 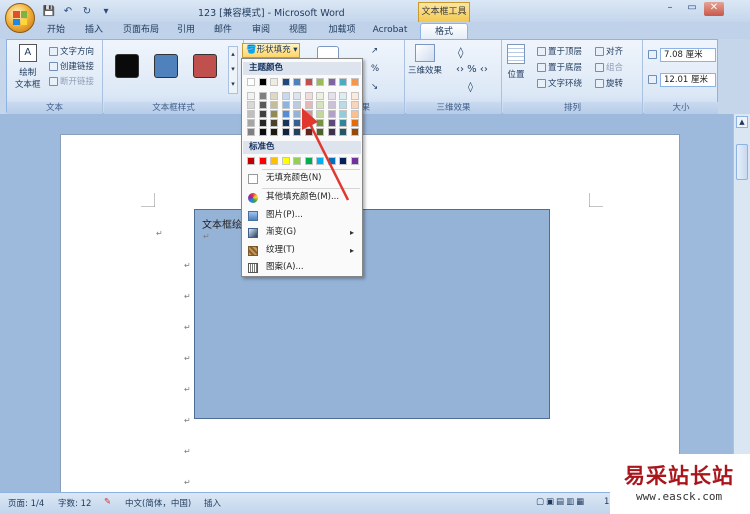 I want to click on send-back-icon, so click(x=541, y=67).